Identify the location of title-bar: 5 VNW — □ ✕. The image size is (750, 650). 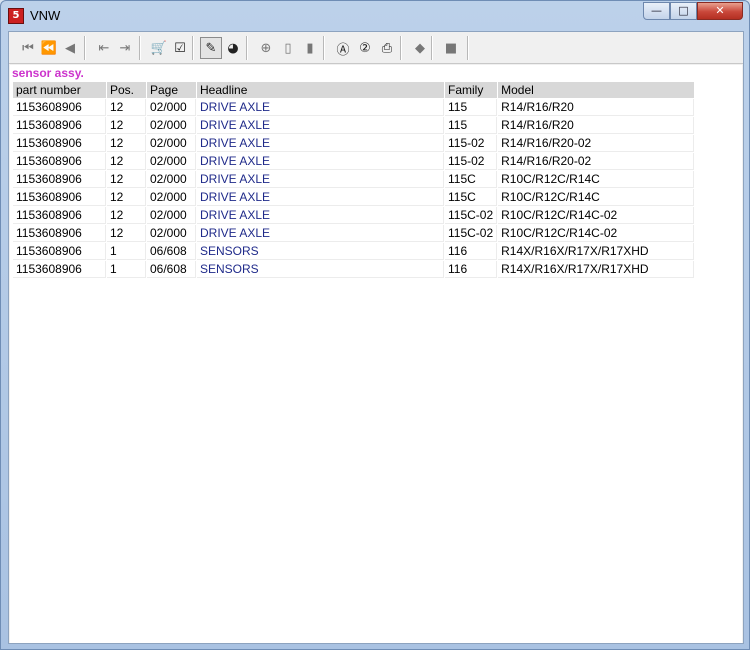
(375, 15).